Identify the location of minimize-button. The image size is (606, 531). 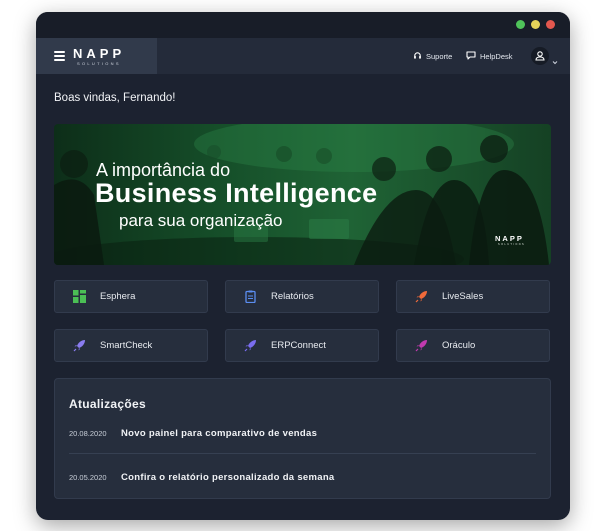
(535, 24).